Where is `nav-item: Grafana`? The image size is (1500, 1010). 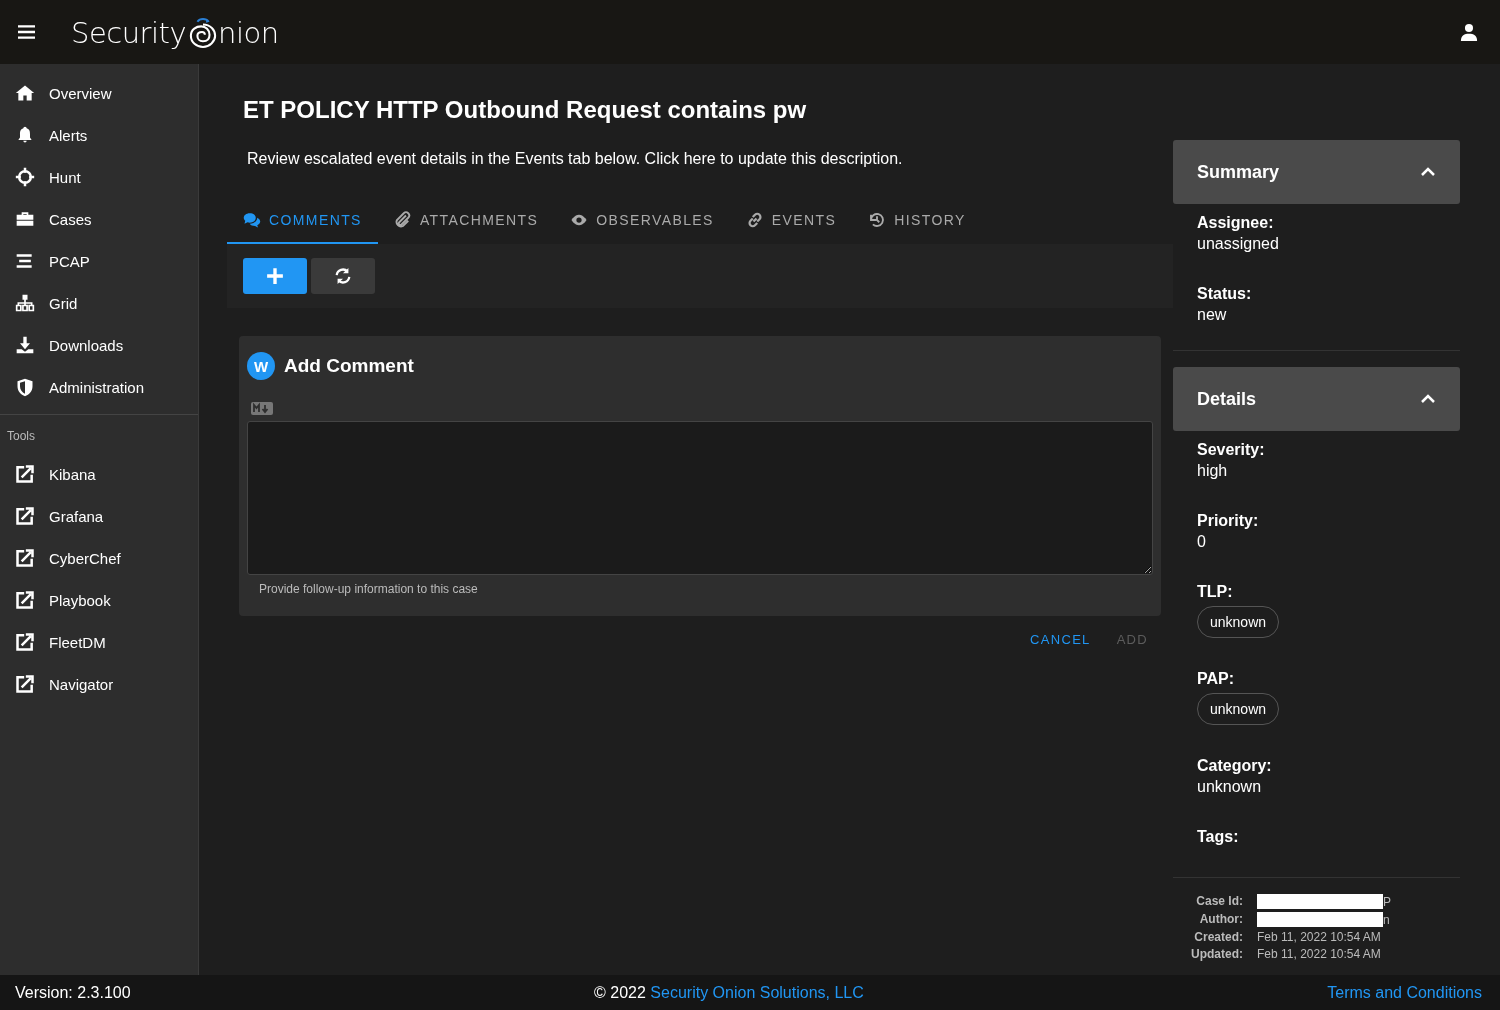
nav-item: Grafana is located at coordinates (99, 516).